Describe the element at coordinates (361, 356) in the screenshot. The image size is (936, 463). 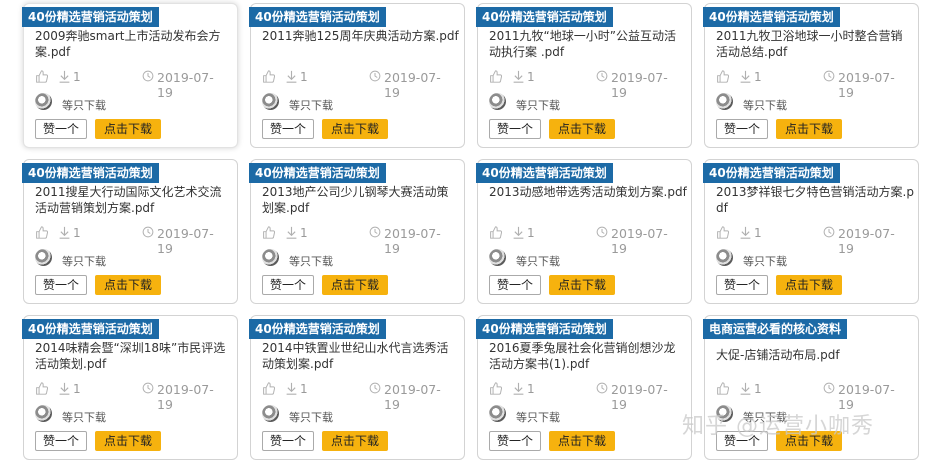
I see `document-title: 2014中铁置业世纪山水代言选秀活动策划案.pdf` at that location.